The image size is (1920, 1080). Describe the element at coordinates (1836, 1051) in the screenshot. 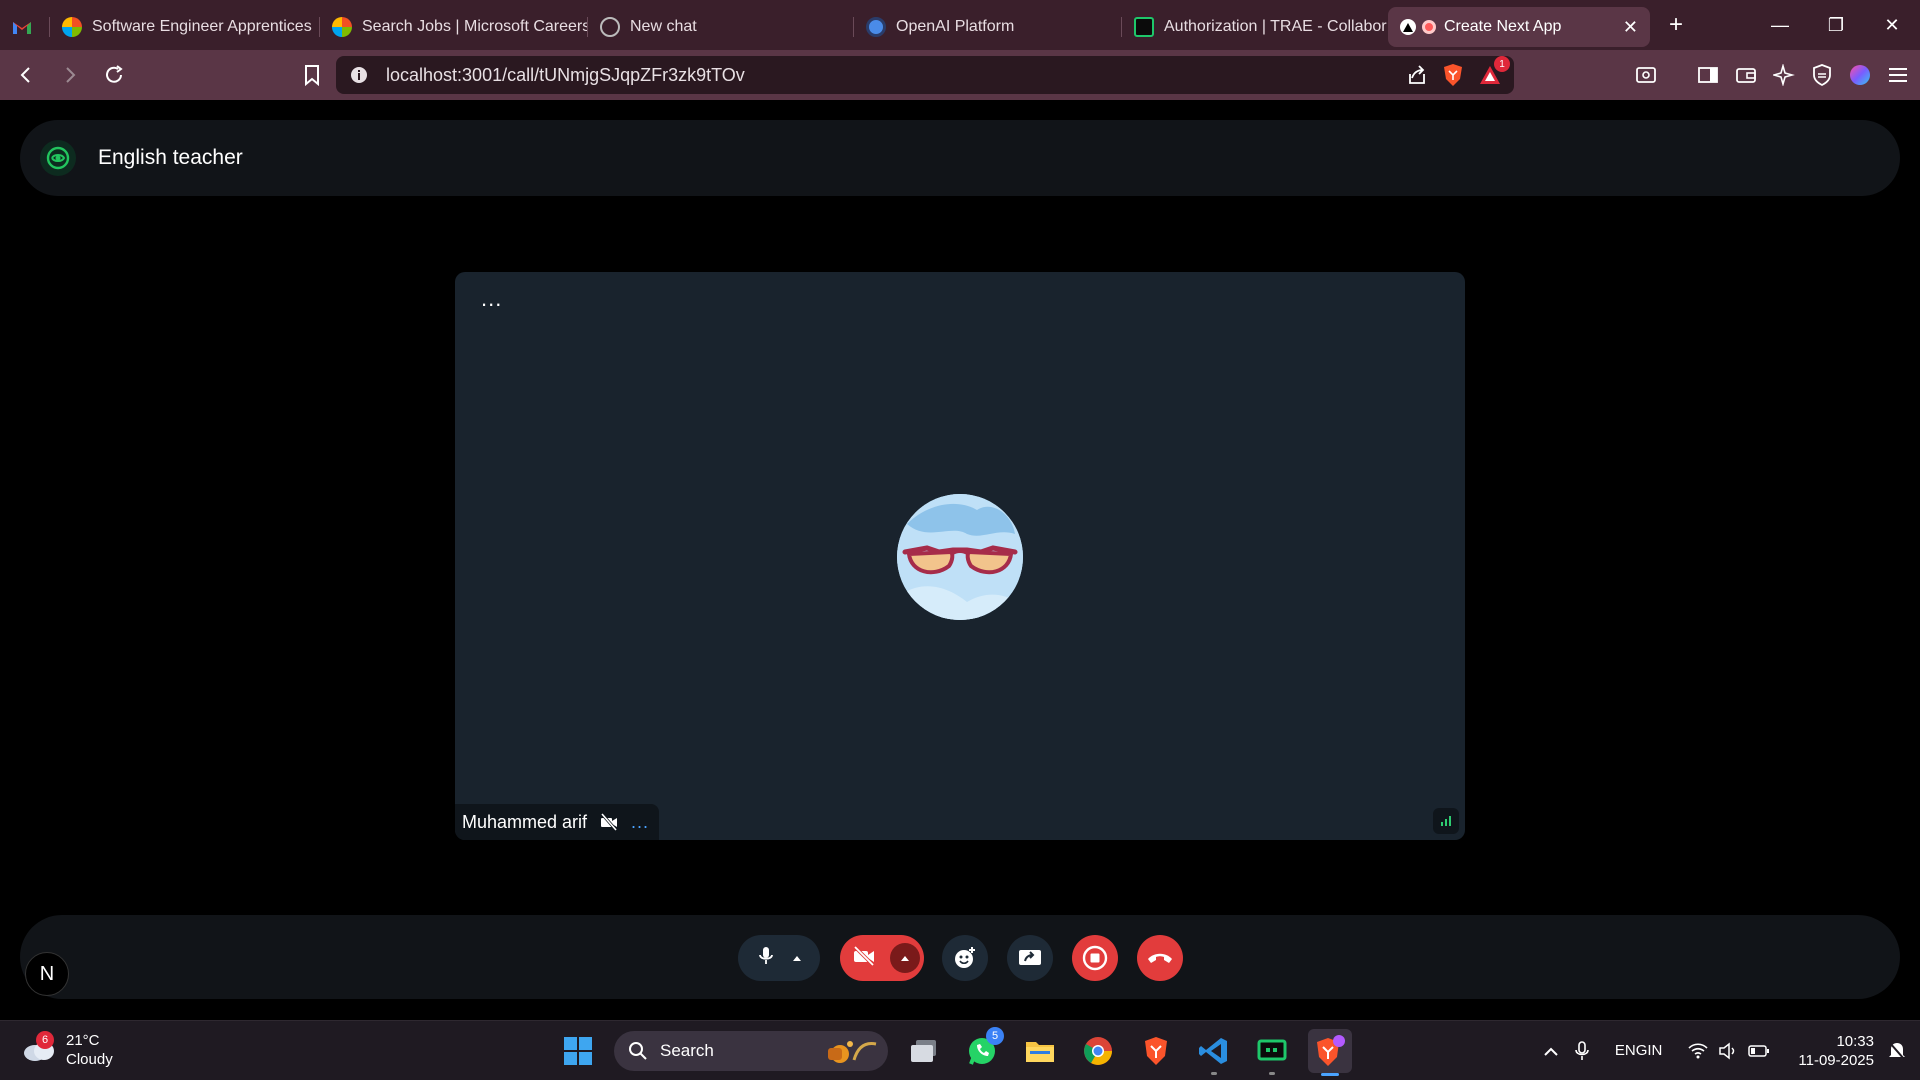

I see `clock: 10:33 11-09-2025` at that location.